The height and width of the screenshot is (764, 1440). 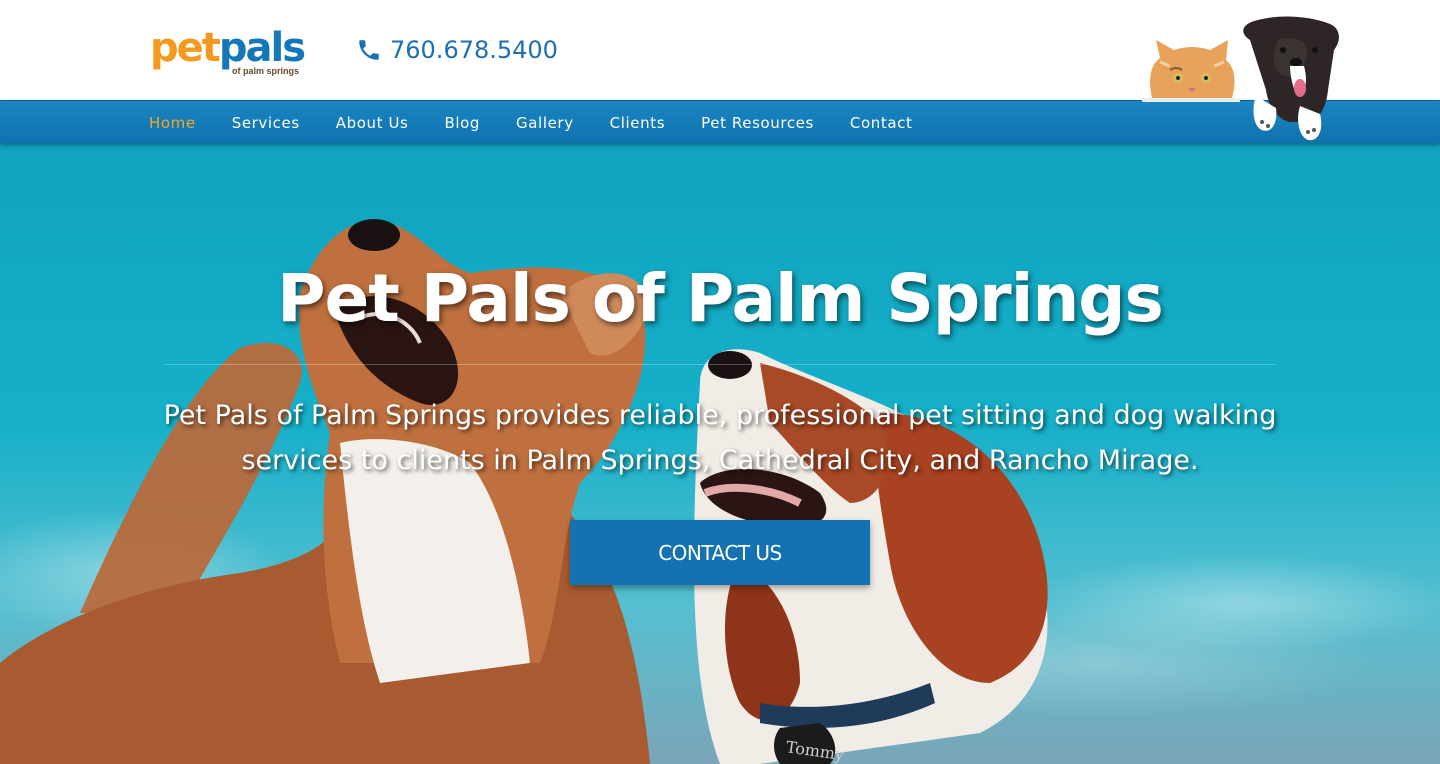 What do you see at coordinates (474, 50) in the screenshot?
I see `phone-number: 760.678.5400` at bounding box center [474, 50].